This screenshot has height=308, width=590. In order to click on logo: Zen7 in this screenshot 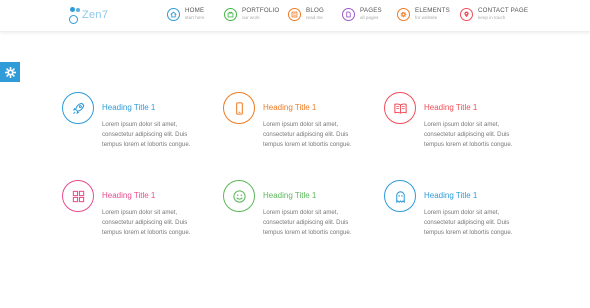, I will do `click(101, 17)`.